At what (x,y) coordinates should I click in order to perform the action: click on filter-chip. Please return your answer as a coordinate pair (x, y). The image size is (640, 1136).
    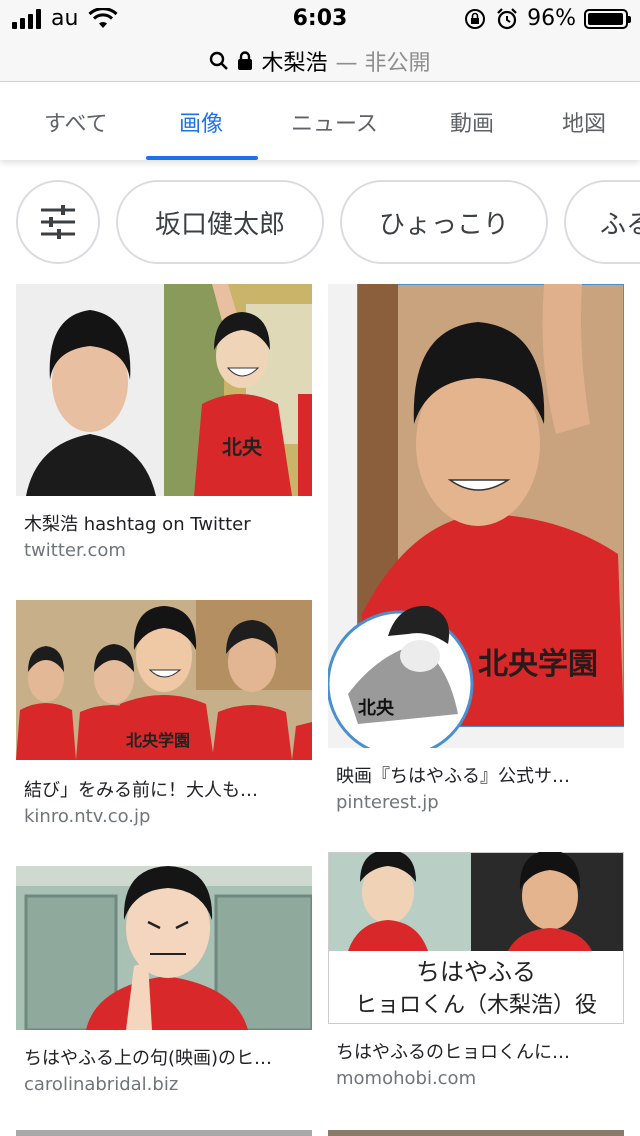
    Looking at the image, I should click on (58, 222).